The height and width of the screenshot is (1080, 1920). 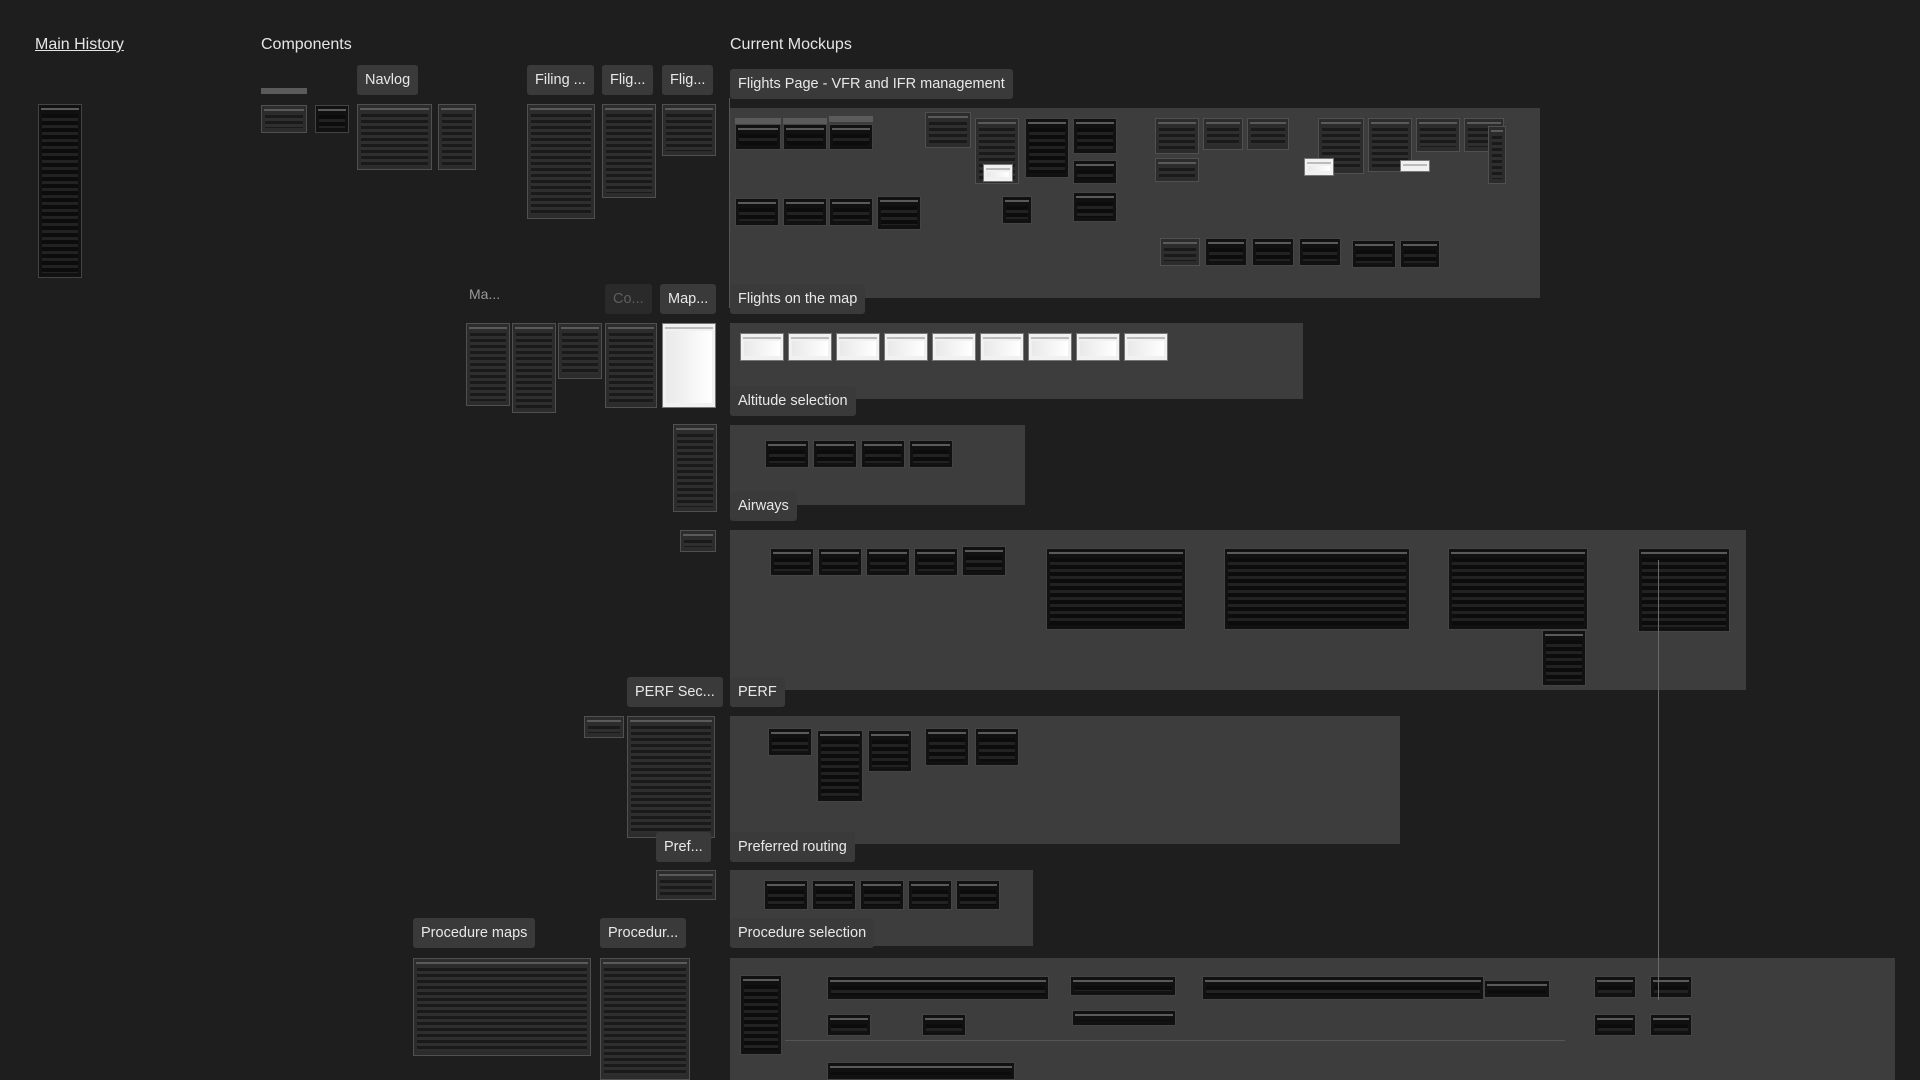 What do you see at coordinates (388, 80) in the screenshot?
I see `navlog-pill: Navlog` at bounding box center [388, 80].